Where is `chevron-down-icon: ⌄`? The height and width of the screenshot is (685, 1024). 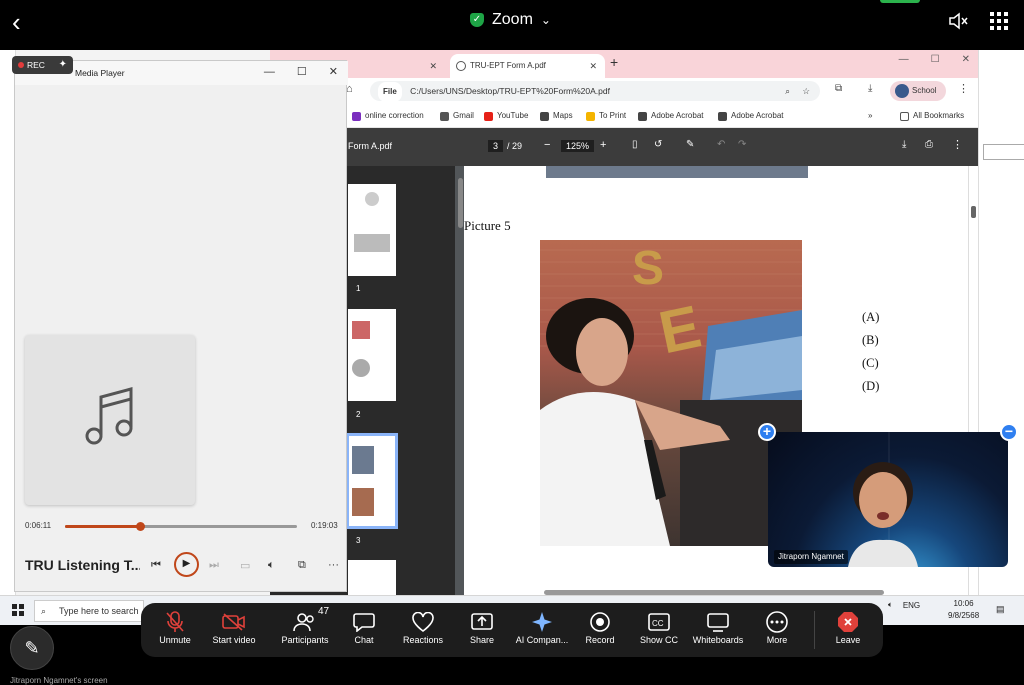
chevron-down-icon: ⌄ is located at coordinates (545, 20).